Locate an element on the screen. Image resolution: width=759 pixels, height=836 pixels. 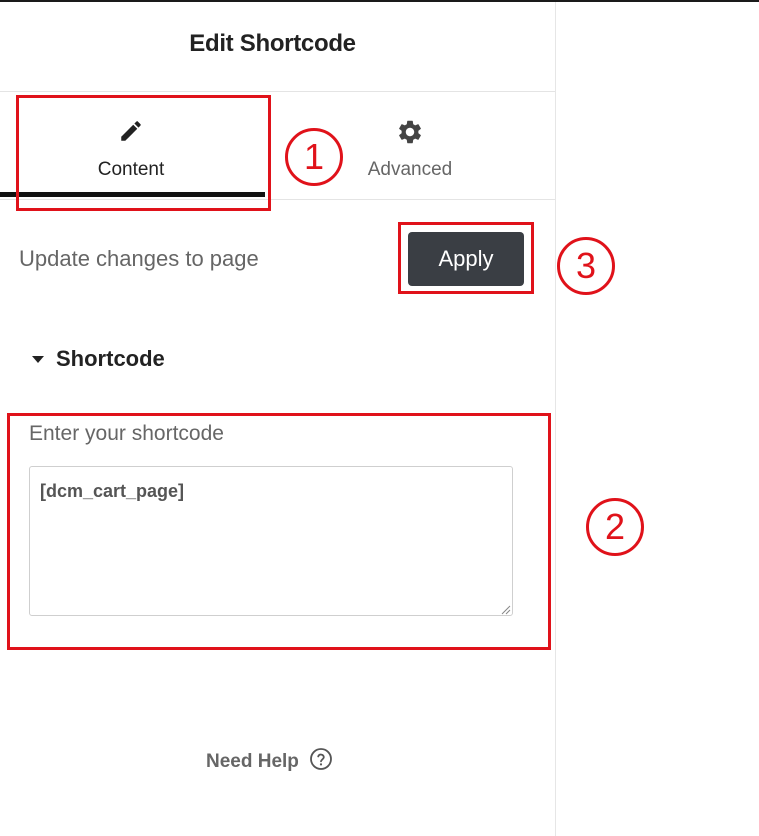
shortcode-section-toggle: Shortcode is located at coordinates (98, 359).